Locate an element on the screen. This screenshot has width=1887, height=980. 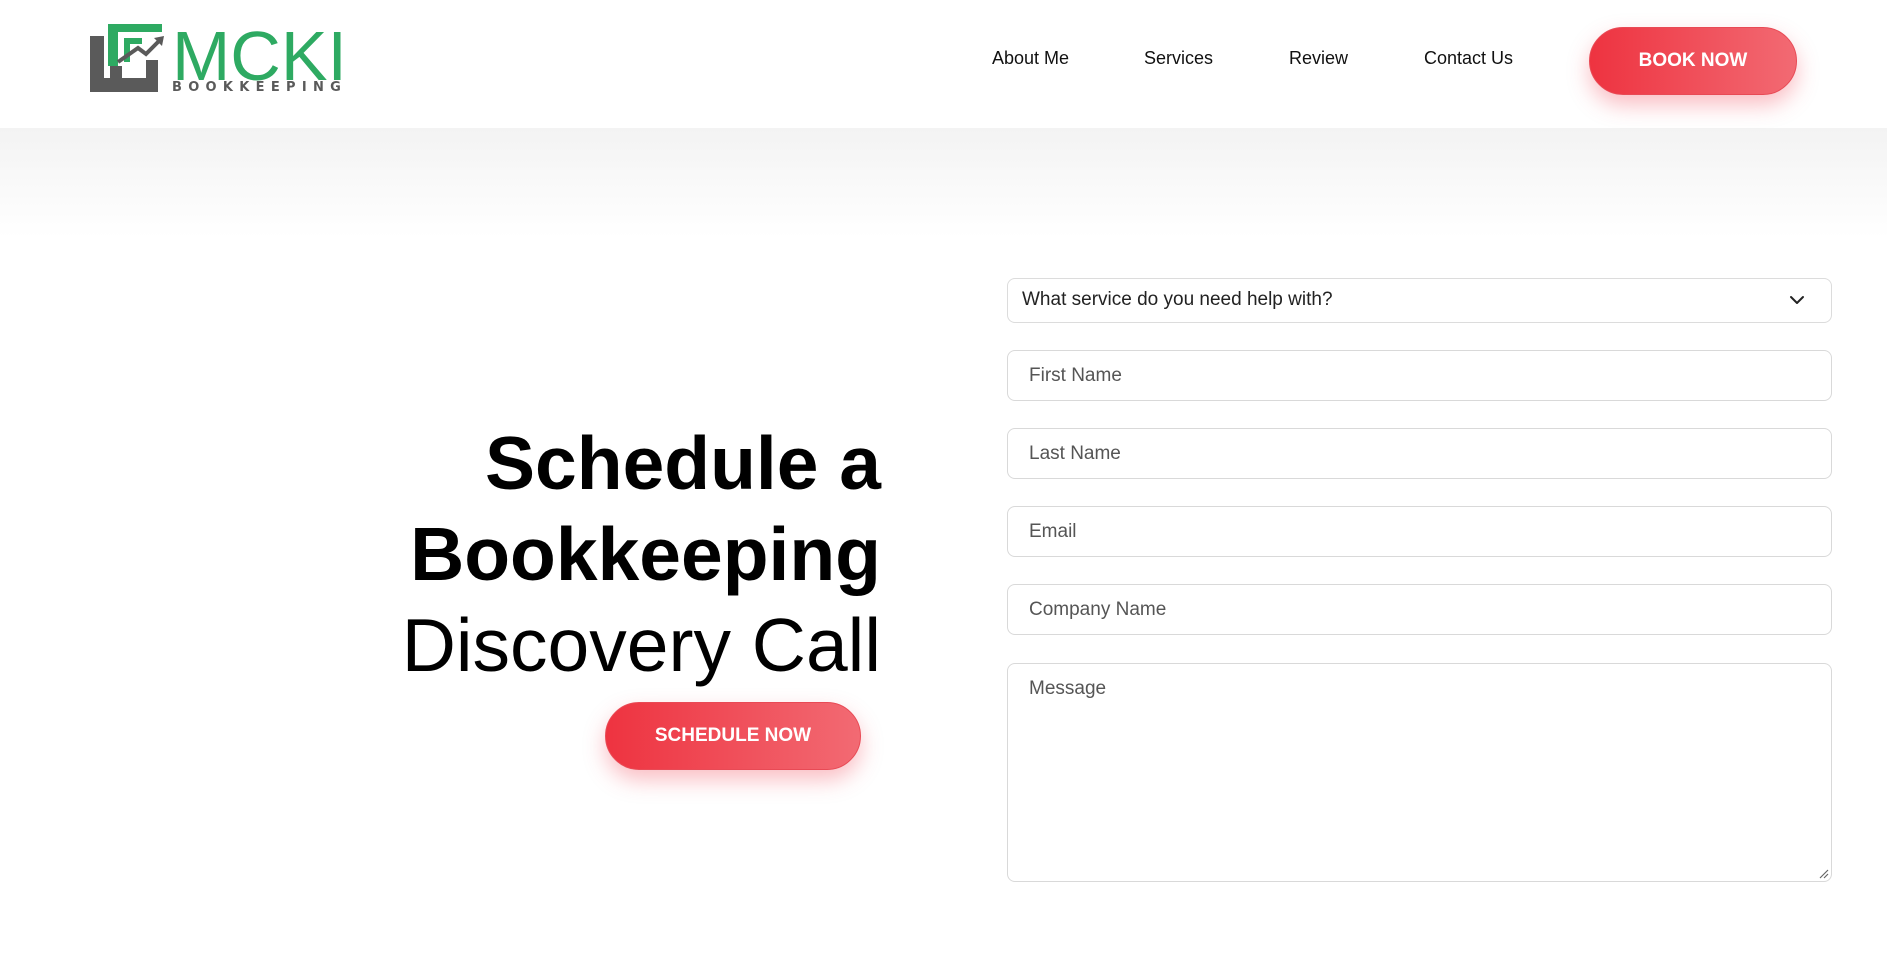
company-name-field: Company Name is located at coordinates (1419, 609).